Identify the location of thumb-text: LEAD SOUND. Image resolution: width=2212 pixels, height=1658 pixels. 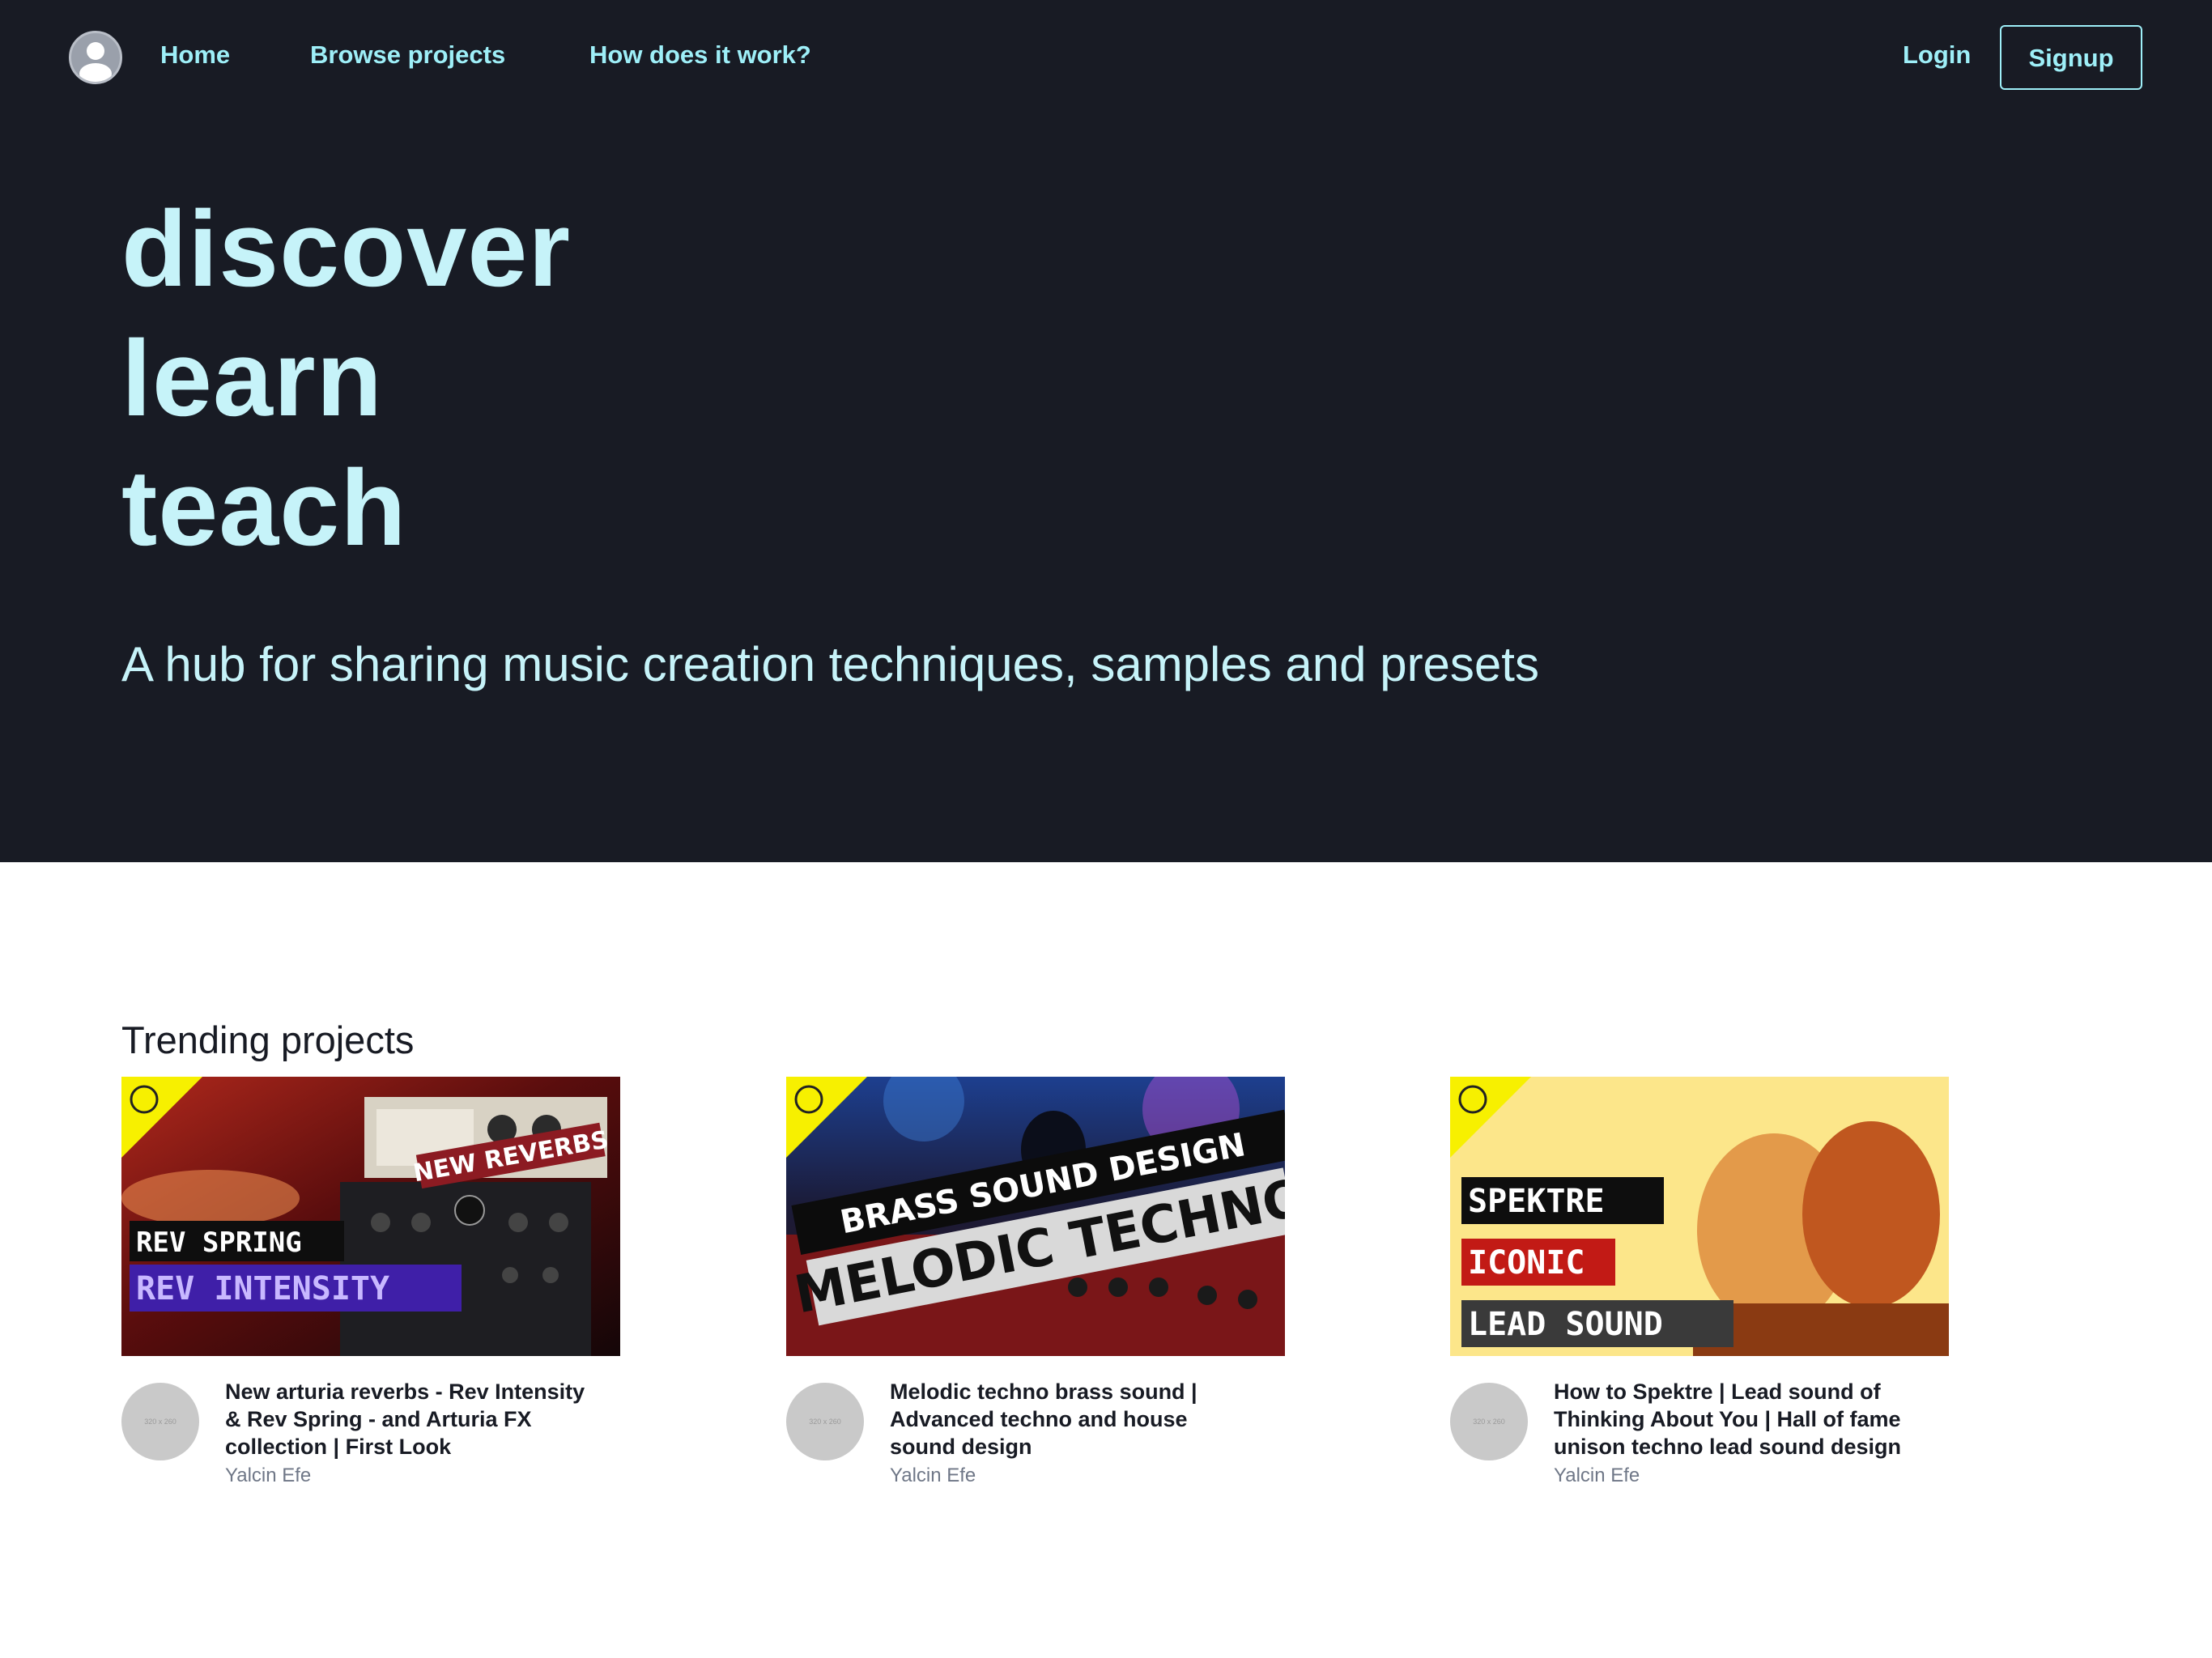
(1565, 1324).